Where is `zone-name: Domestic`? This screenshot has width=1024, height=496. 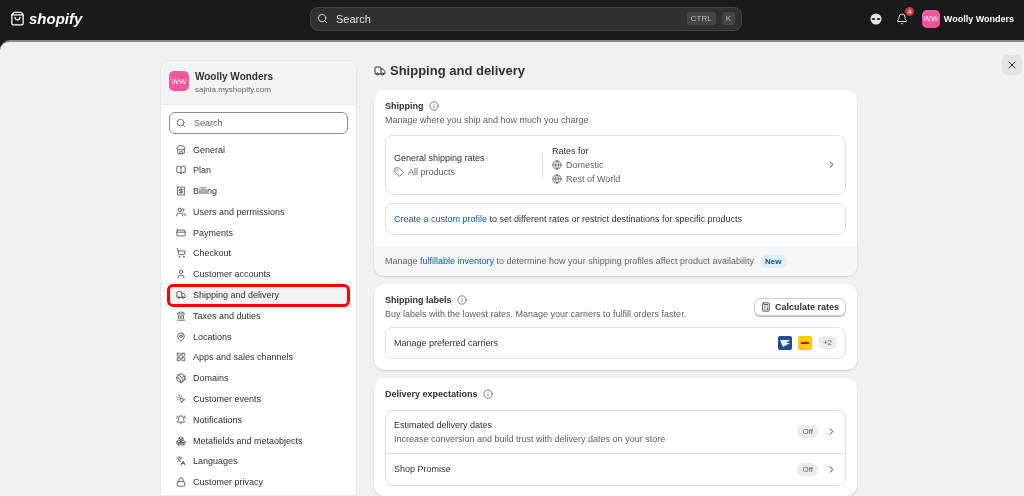 zone-name: Domestic is located at coordinates (585, 164).